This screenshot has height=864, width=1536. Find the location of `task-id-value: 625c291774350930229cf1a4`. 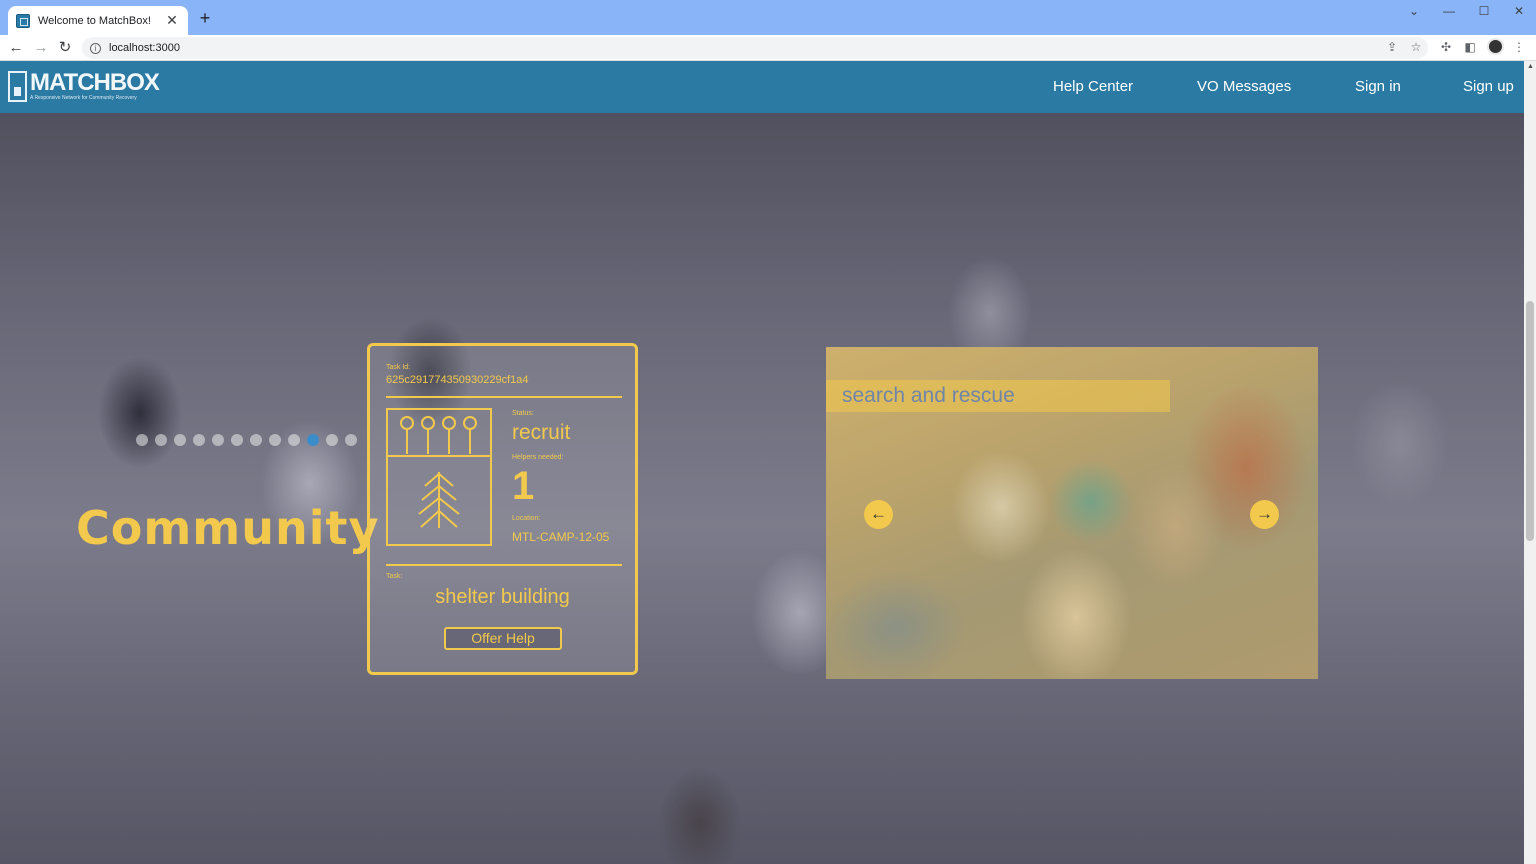

task-id-value: 625c291774350930229cf1a4 is located at coordinates (457, 380).